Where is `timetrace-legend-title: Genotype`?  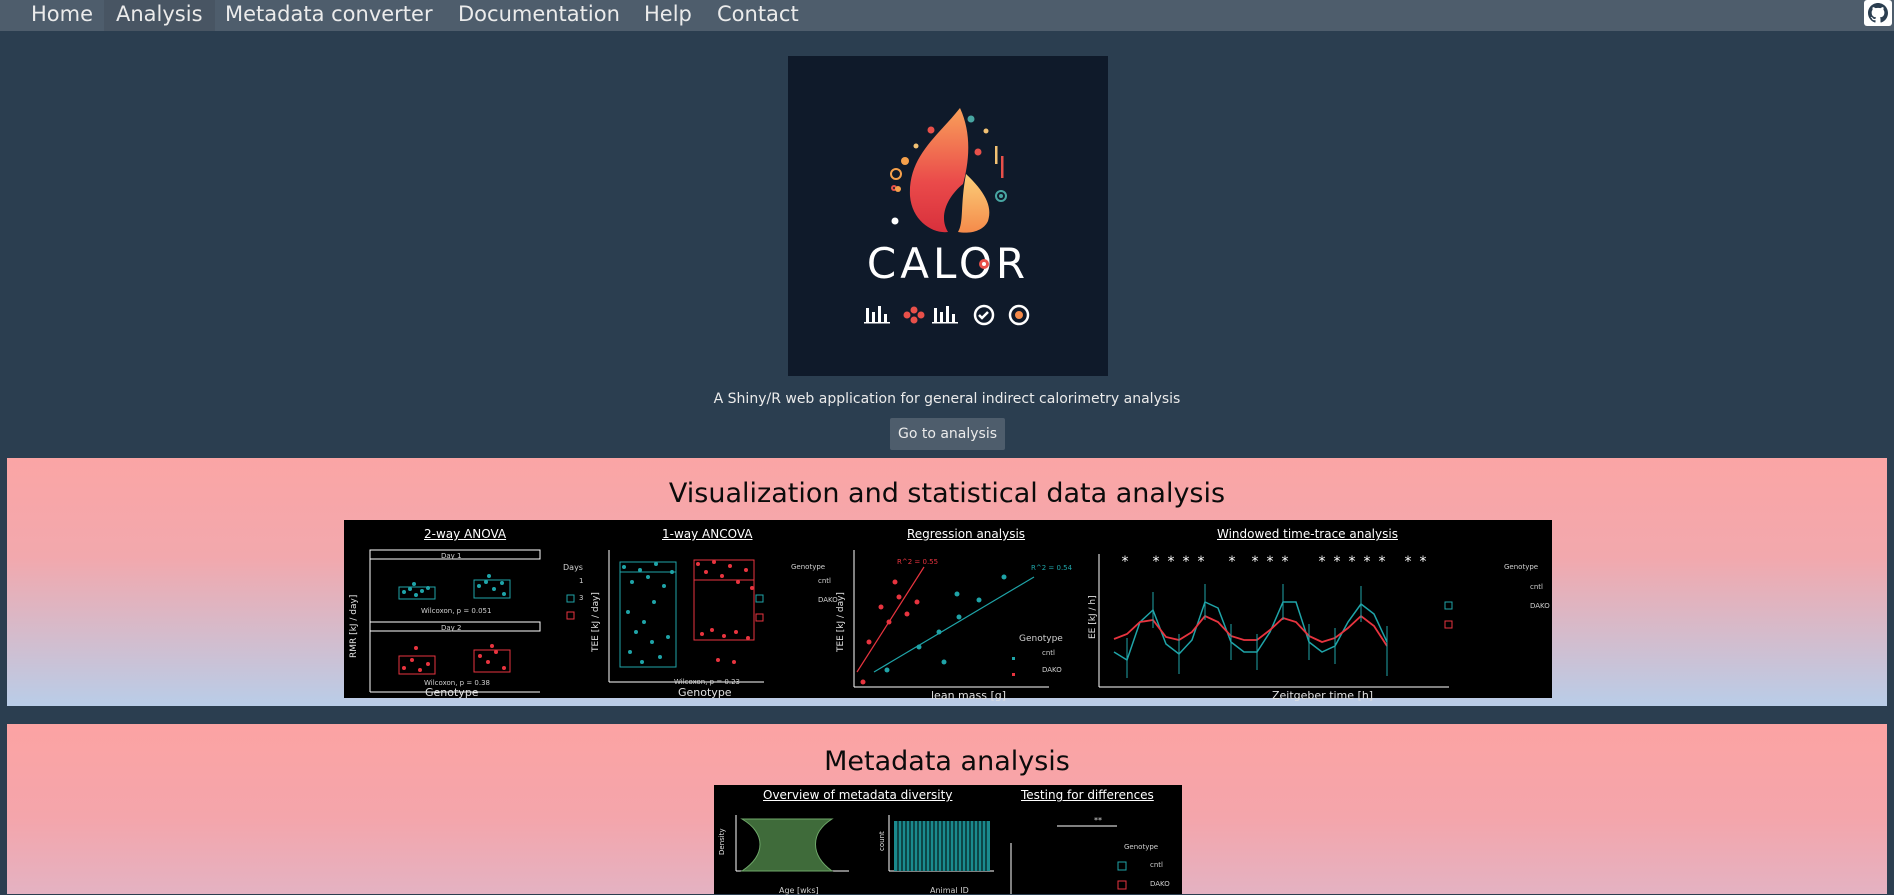 timetrace-legend-title: Genotype is located at coordinates (1521, 567).